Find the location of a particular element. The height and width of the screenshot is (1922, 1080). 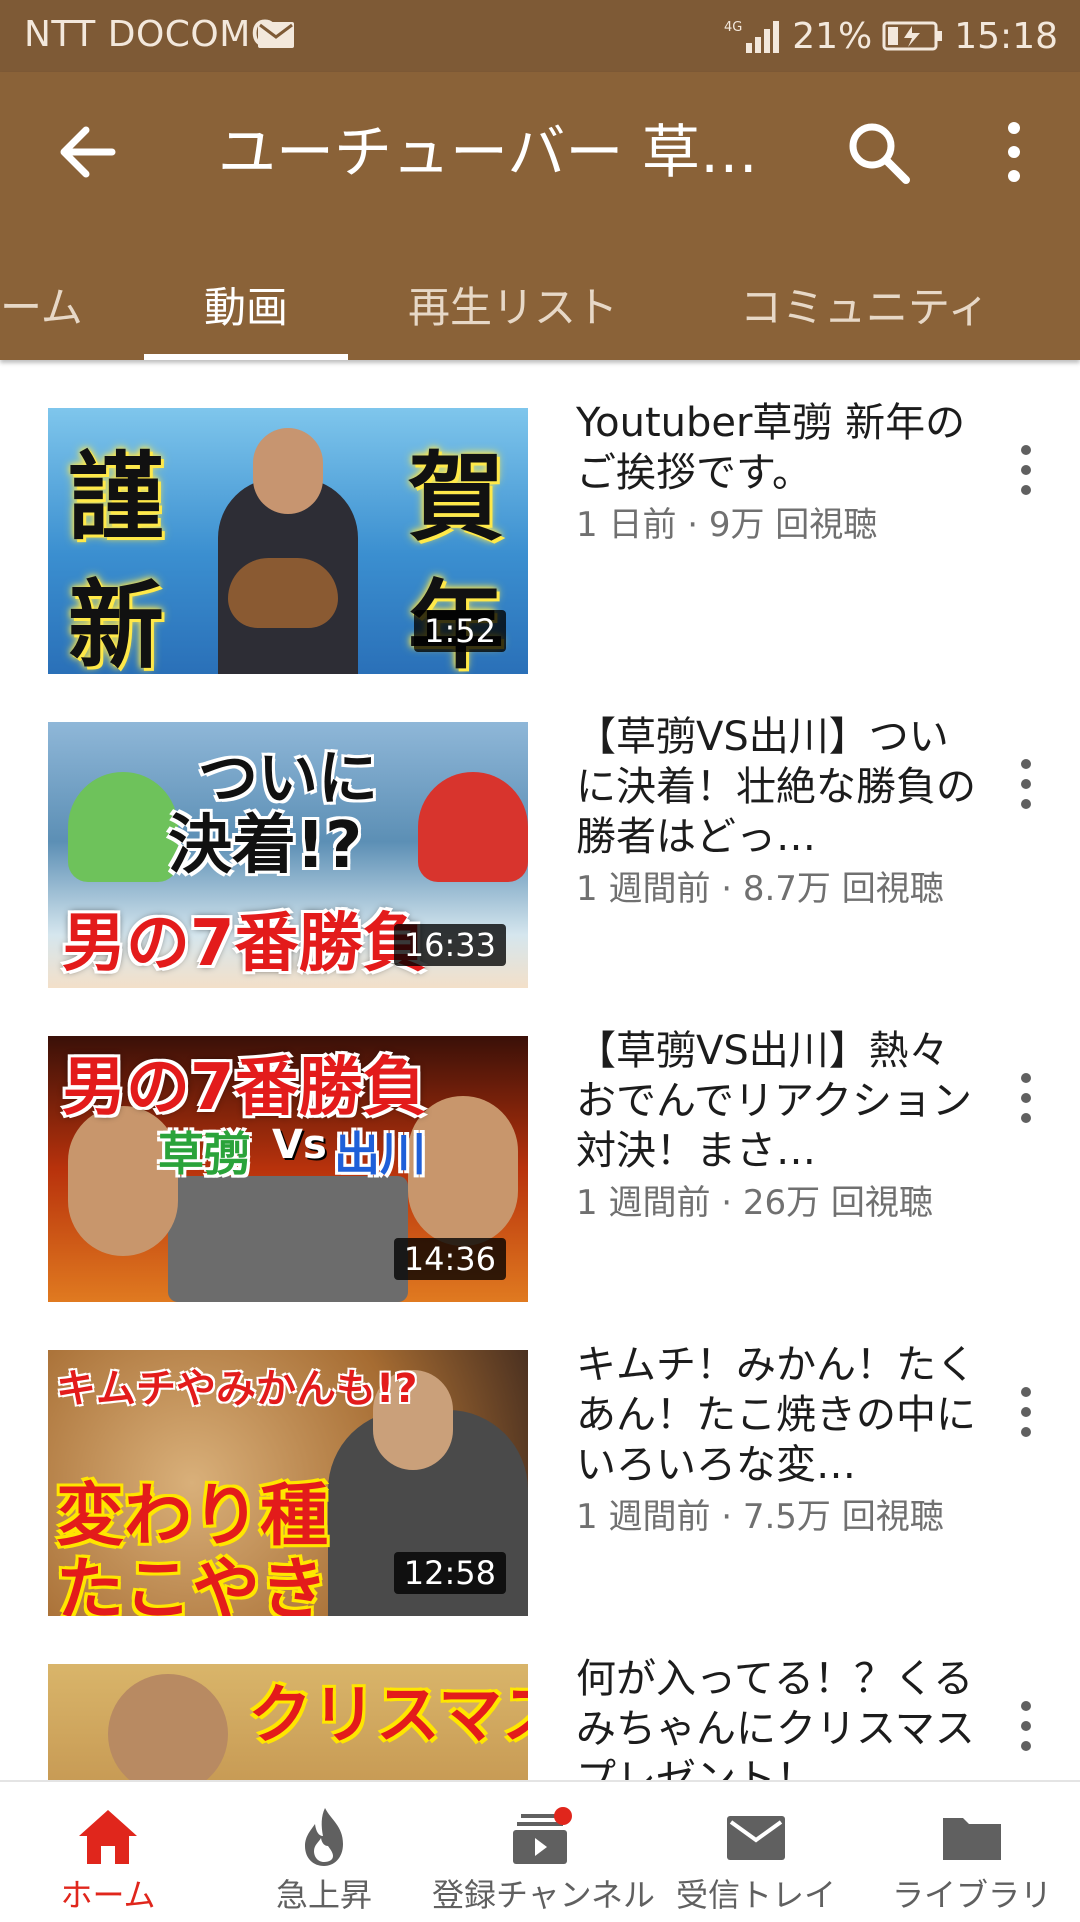

status-bar: NTT DOCOMO 4G 21% 15:18 is located at coordinates (540, 36).